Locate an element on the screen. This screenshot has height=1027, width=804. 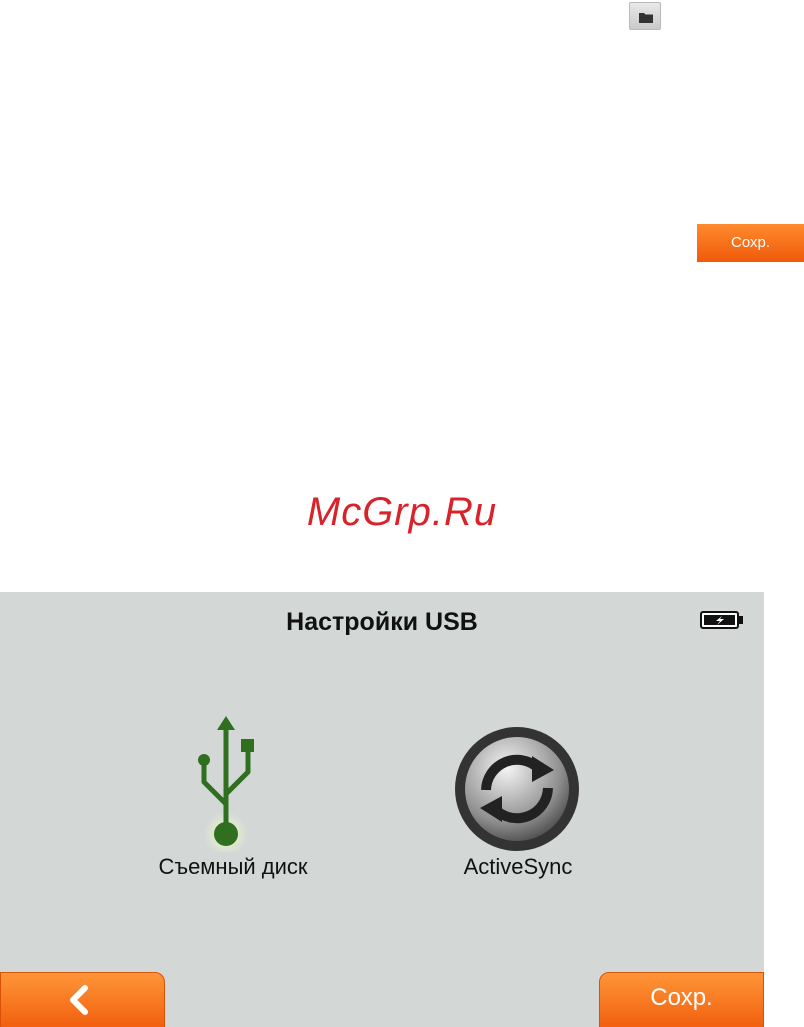
usb-icon is located at coordinates (226, 784).